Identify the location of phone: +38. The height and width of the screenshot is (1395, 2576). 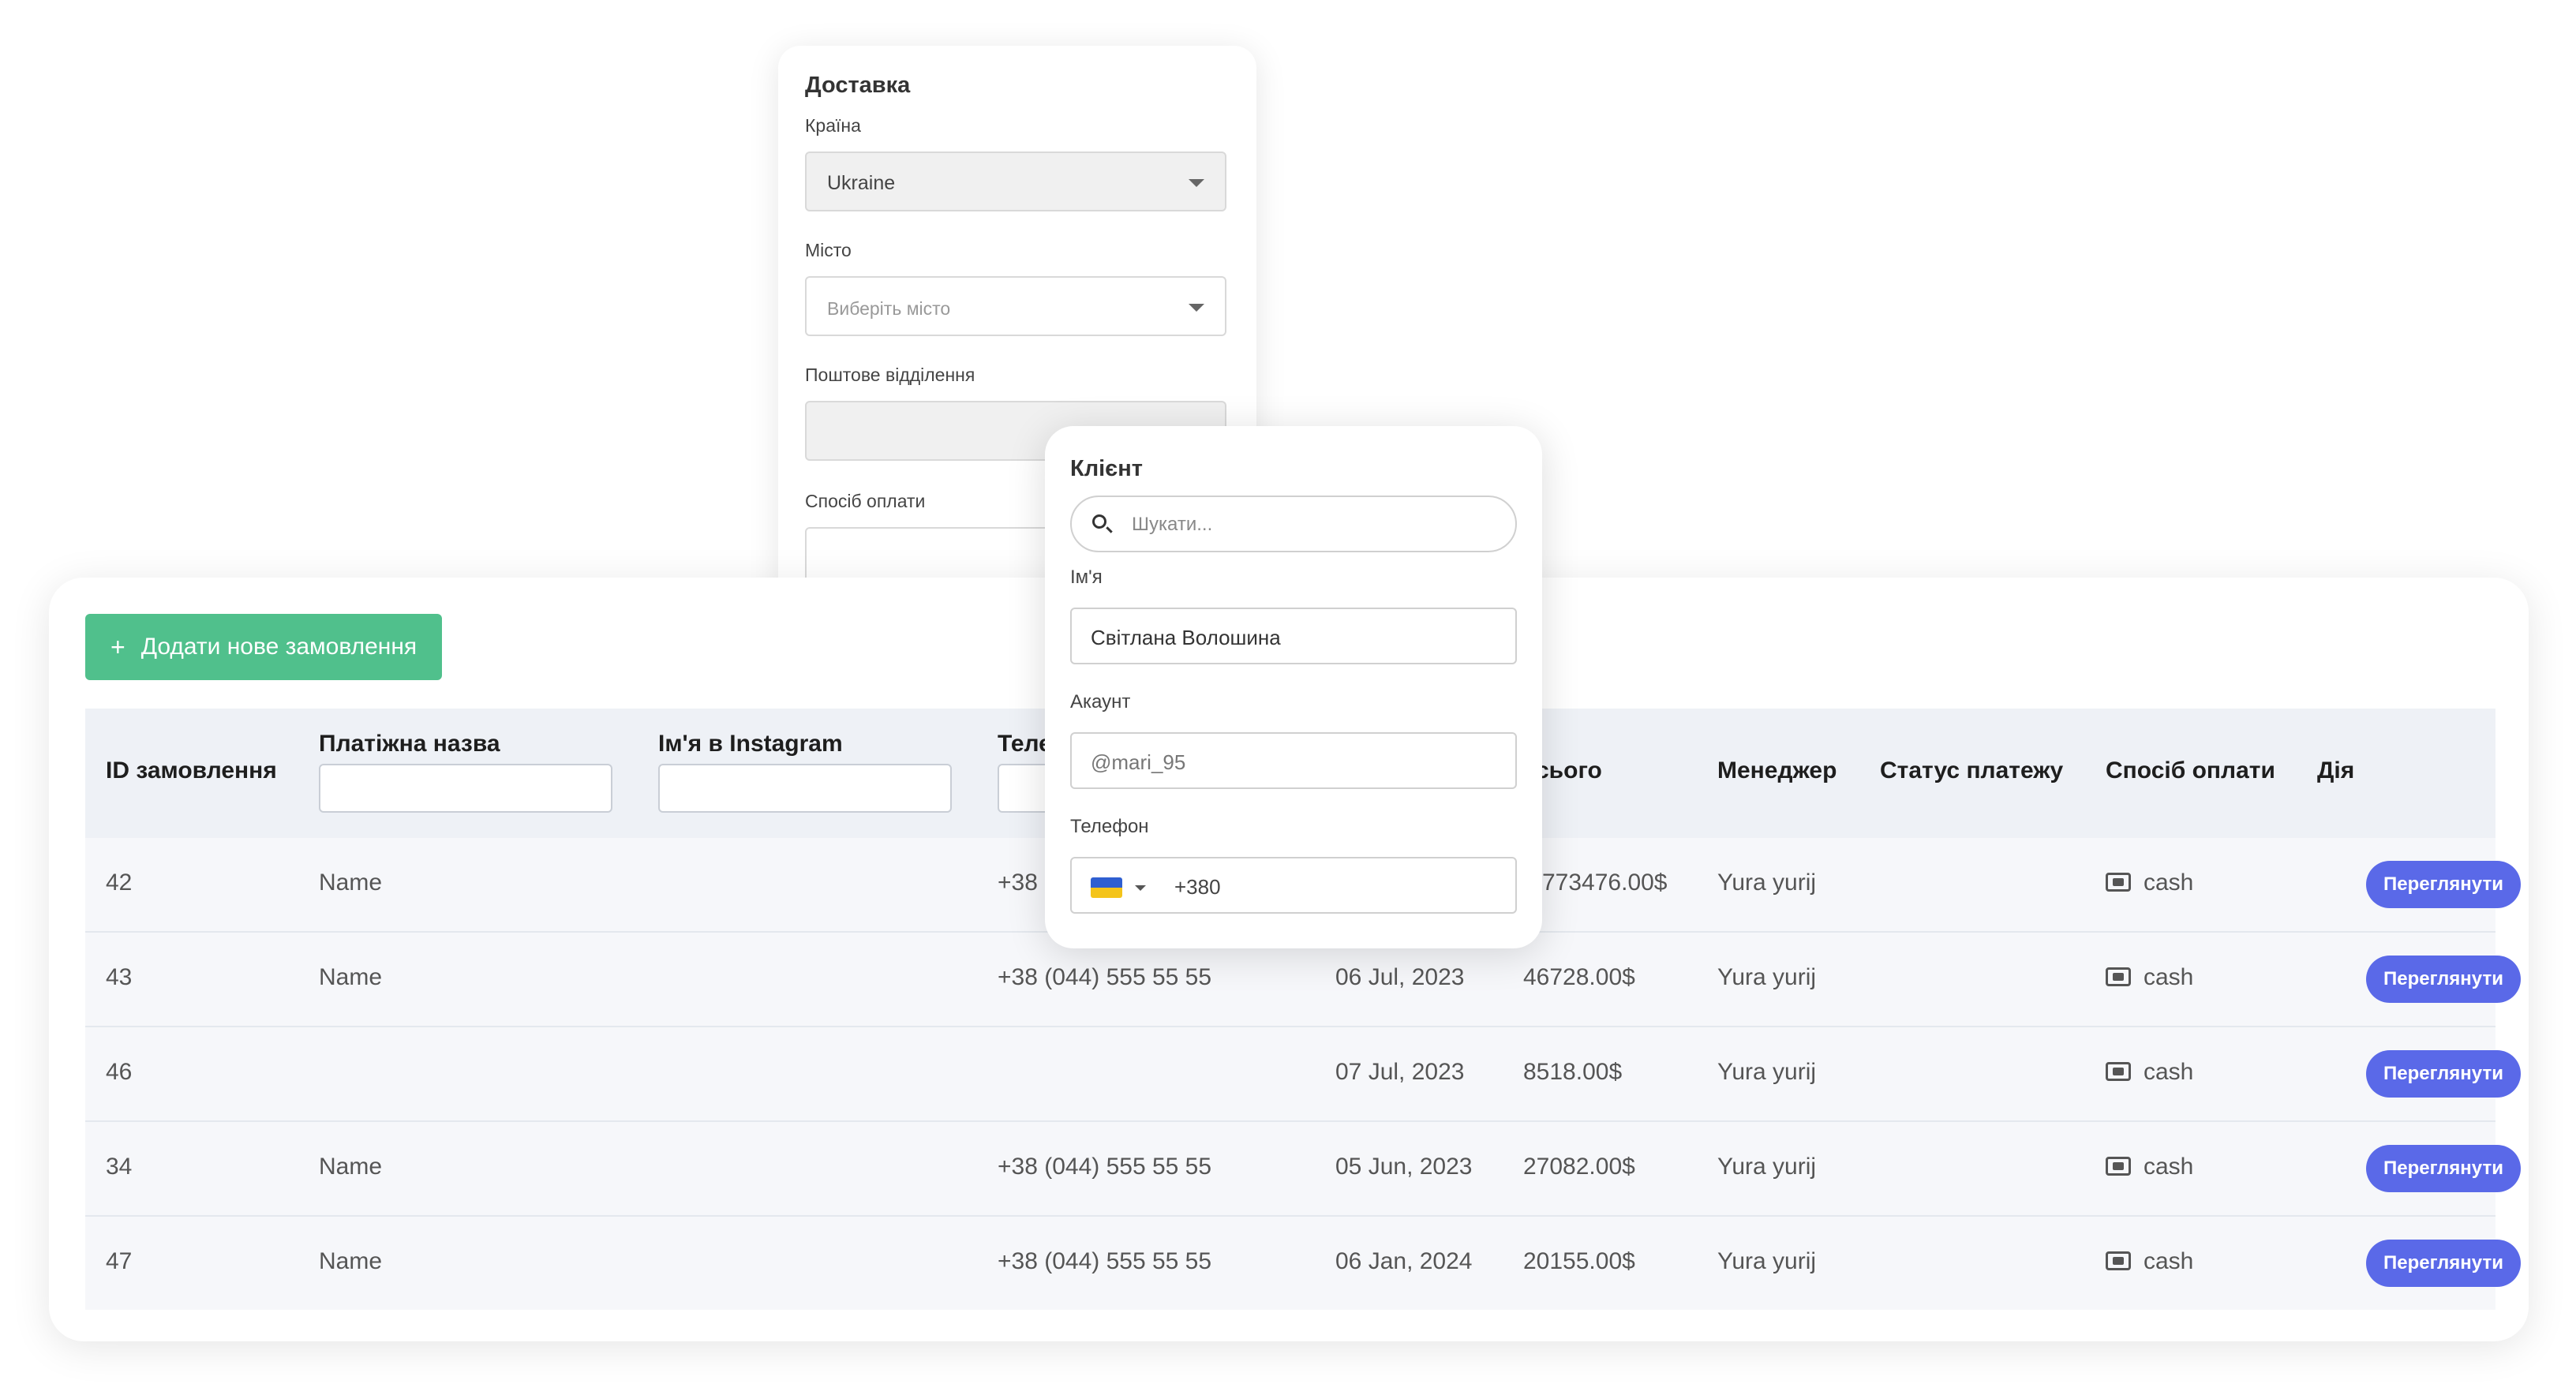
(1018, 883).